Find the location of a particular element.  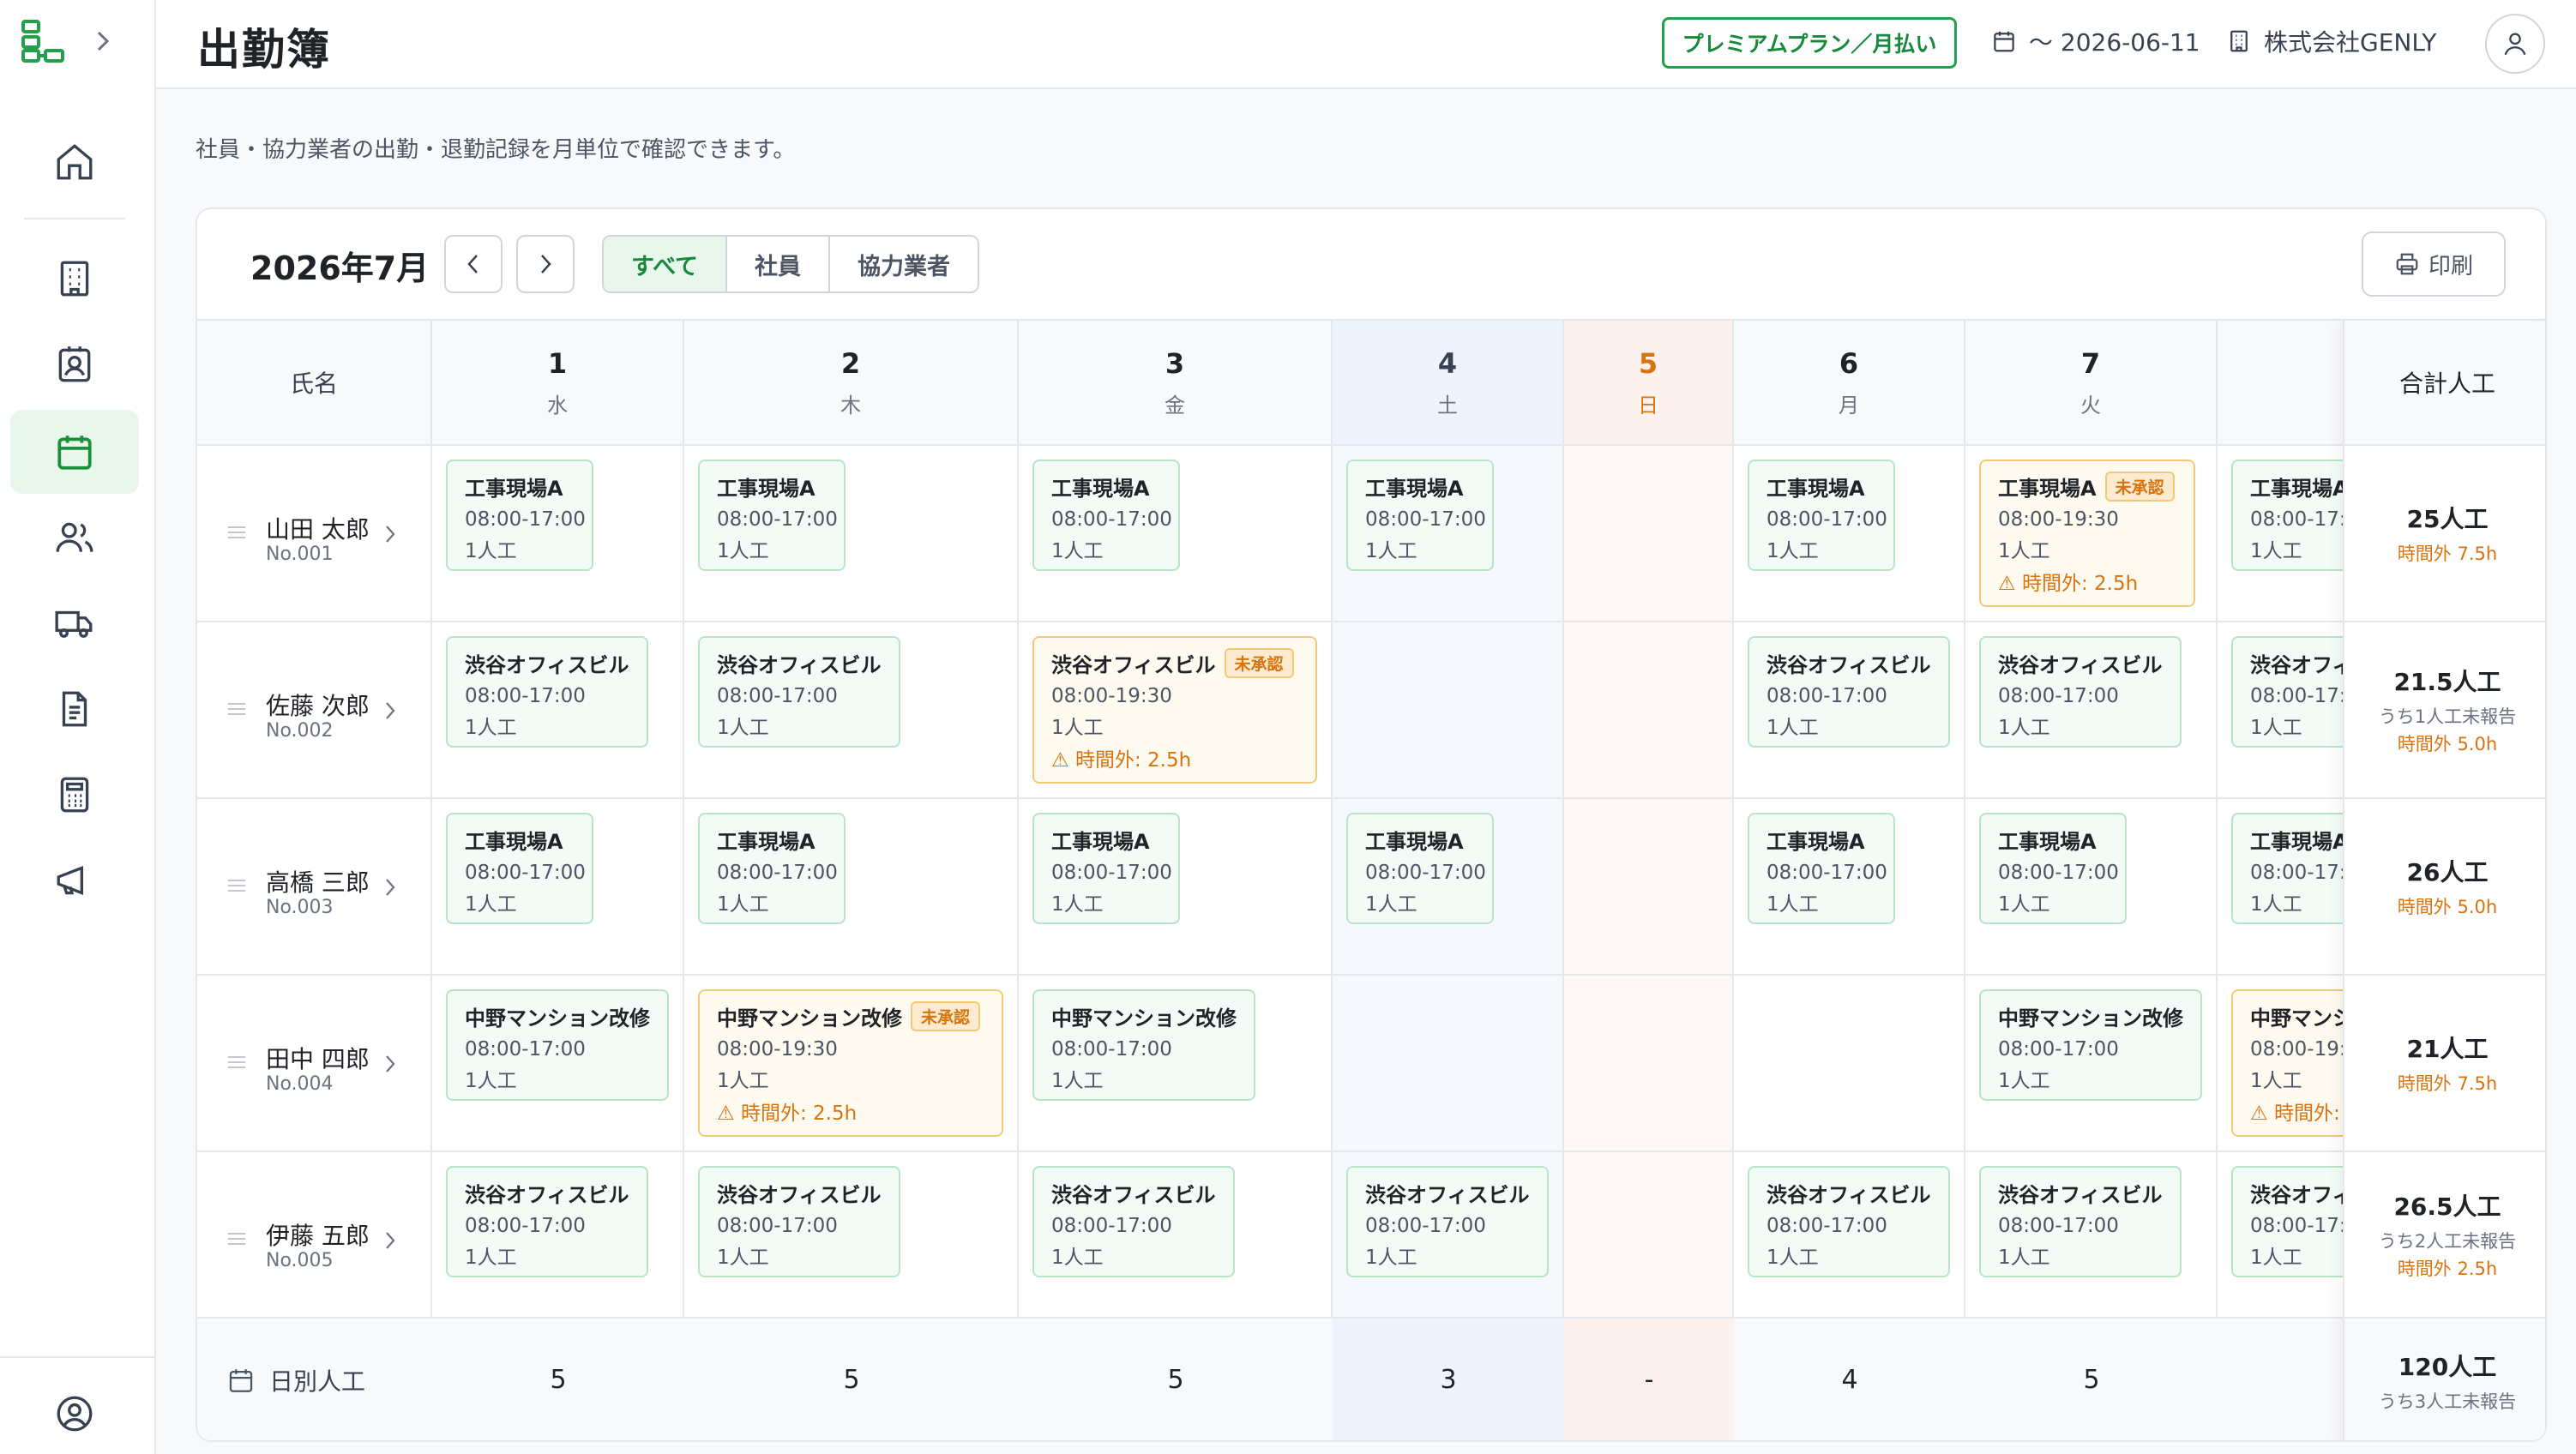

filter-all: すべて is located at coordinates (666, 264).